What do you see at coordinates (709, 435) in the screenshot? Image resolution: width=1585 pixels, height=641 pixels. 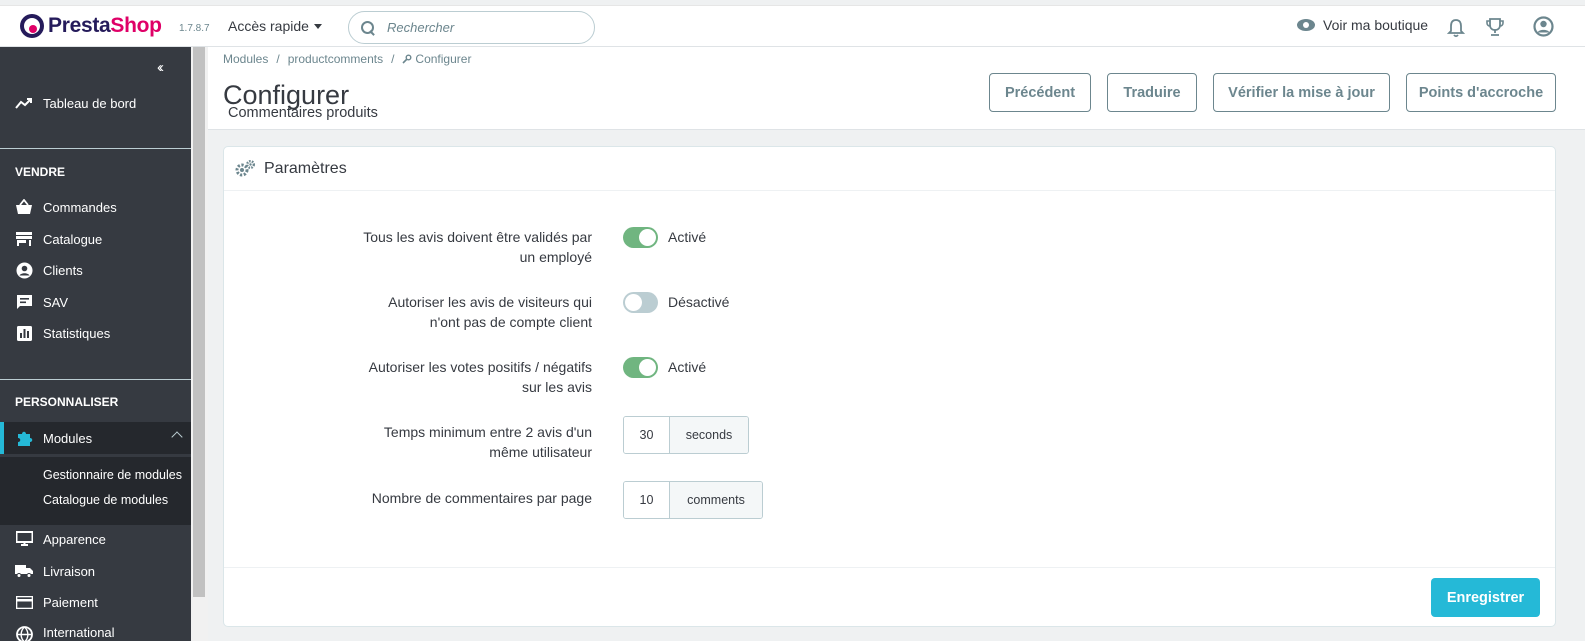 I see `seconds-addon: seconds` at bounding box center [709, 435].